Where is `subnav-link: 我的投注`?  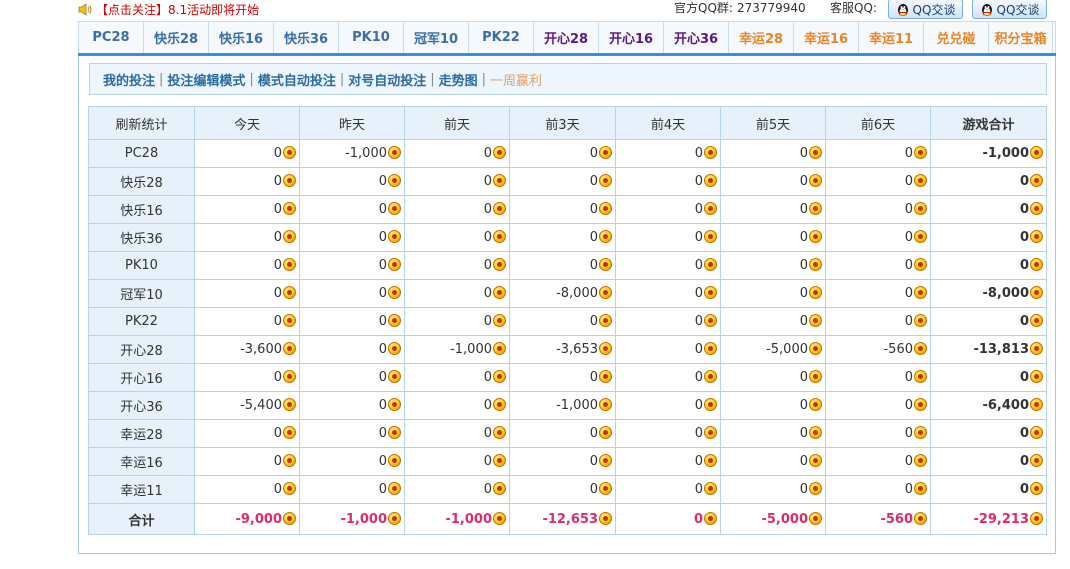 subnav-link: 我的投注 is located at coordinates (129, 79).